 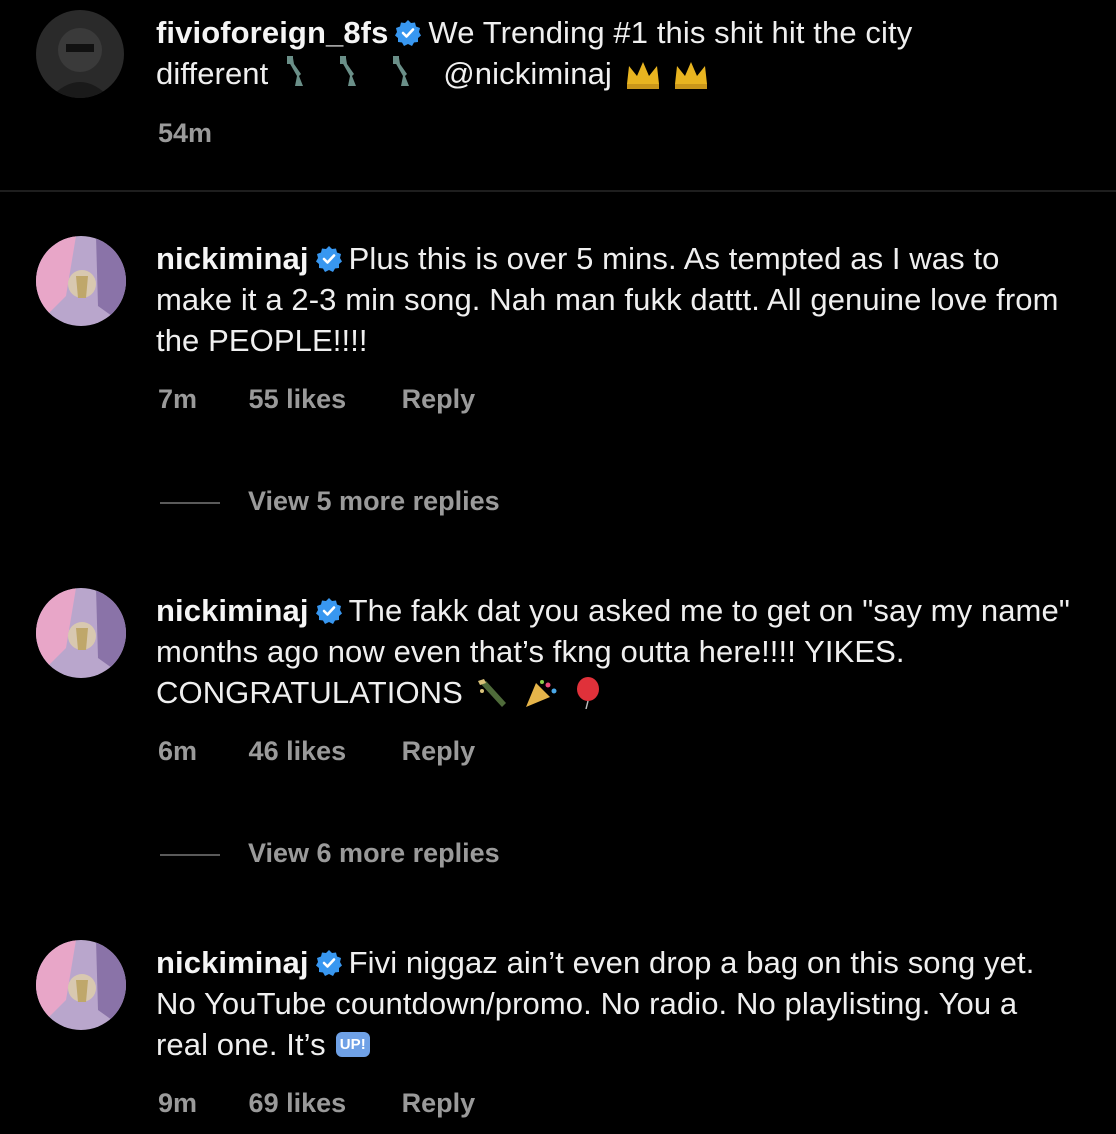 I want to click on party-popper-icon, so click(x=542, y=698).